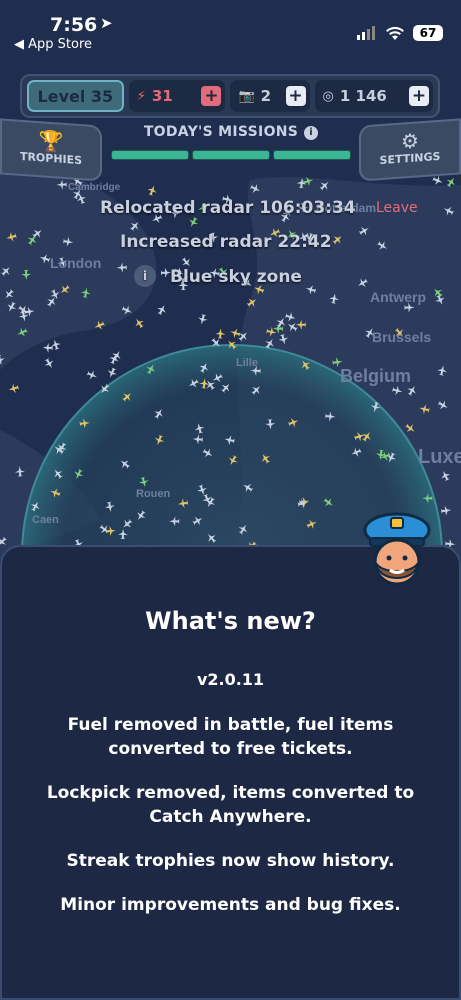 This screenshot has height=1000, width=461. What do you see at coordinates (266, 96) in the screenshot?
I see `camera-value: 2` at bounding box center [266, 96].